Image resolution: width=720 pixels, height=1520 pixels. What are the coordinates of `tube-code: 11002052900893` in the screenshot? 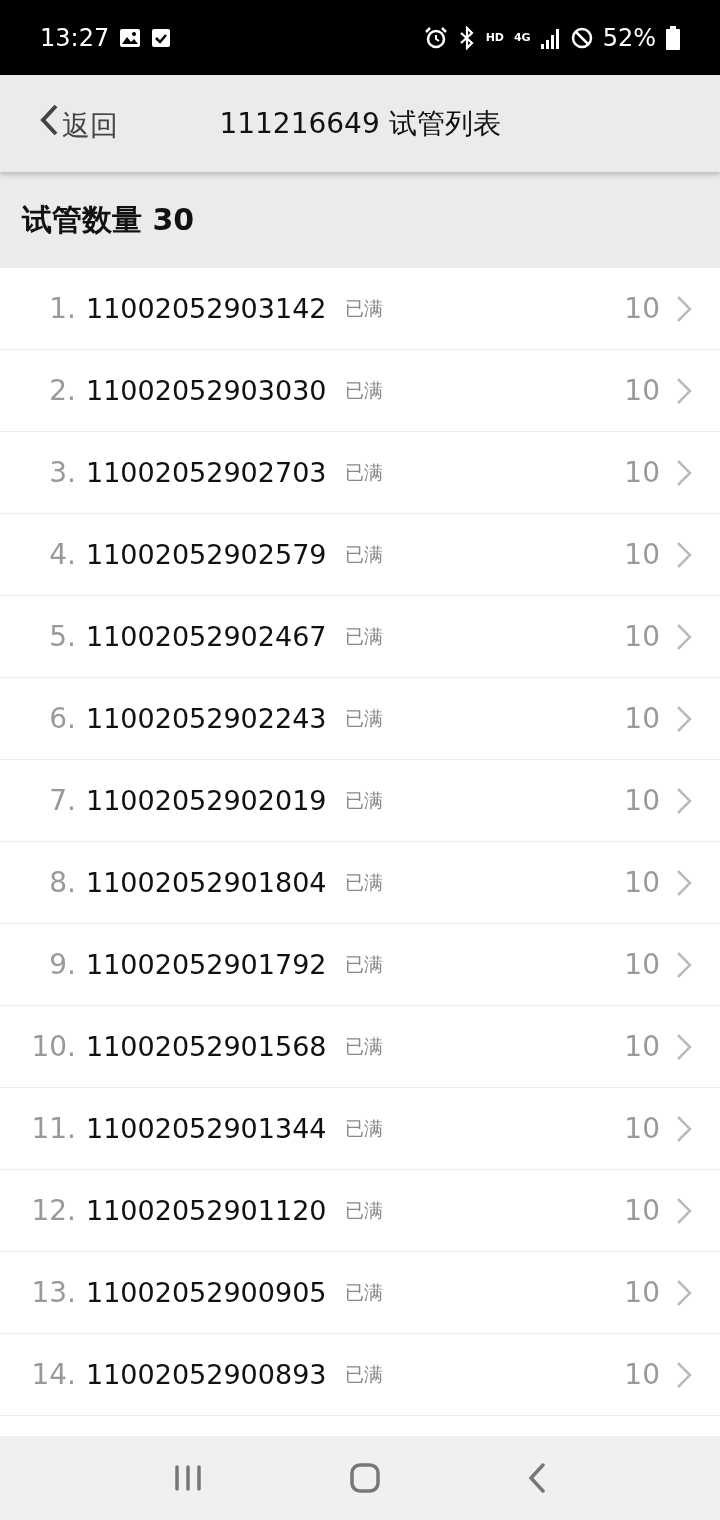 It's located at (206, 1374).